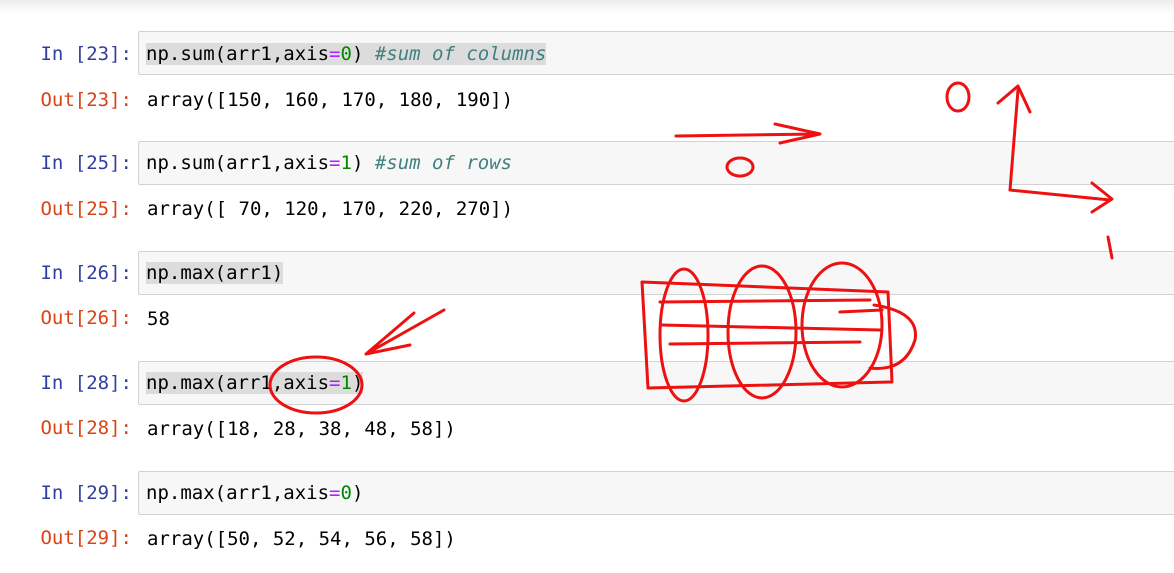  I want to click on cell-output: array([50, 52, 54, 56, 58]), so click(301, 539).